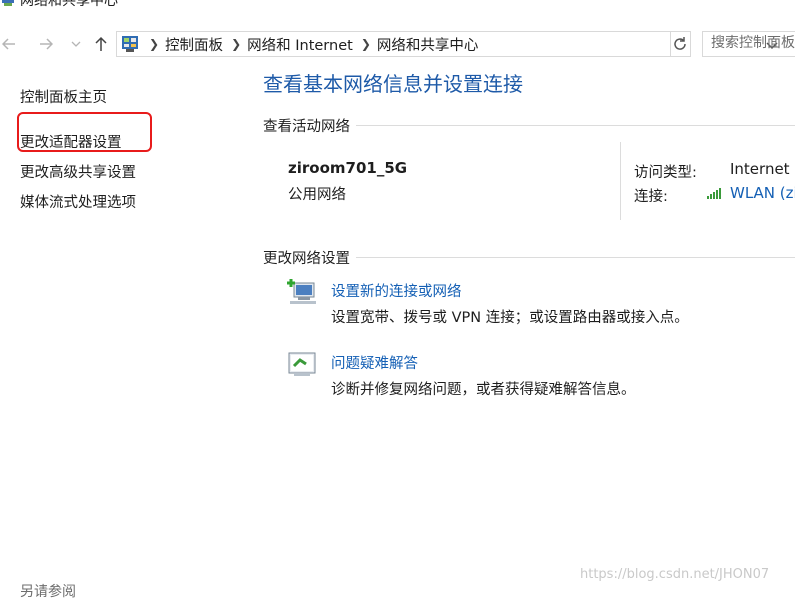 This screenshot has height=601, width=795. I want to click on navigation-bar: ❯ 控制面板 ❯ 网络和 Internet ❯ 网络和共享中心, so click(397, 44).